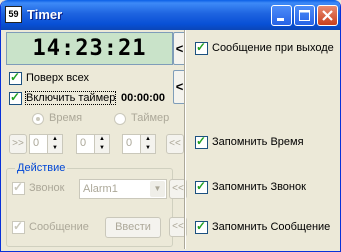 The height and width of the screenshot is (252, 341). Describe the element at coordinates (201, 226) in the screenshot. I see `remember-message-checkbox` at that location.